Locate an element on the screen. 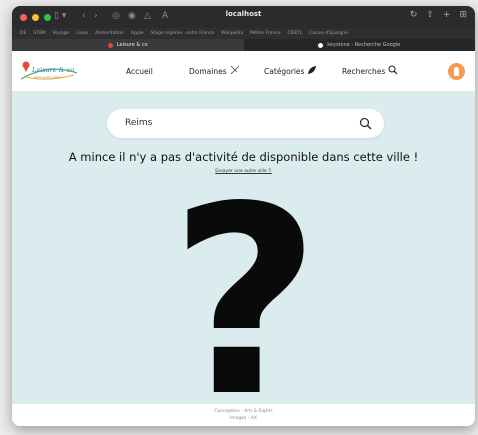 This screenshot has width=478, height=435. favicon-icon is located at coordinates (110, 45).